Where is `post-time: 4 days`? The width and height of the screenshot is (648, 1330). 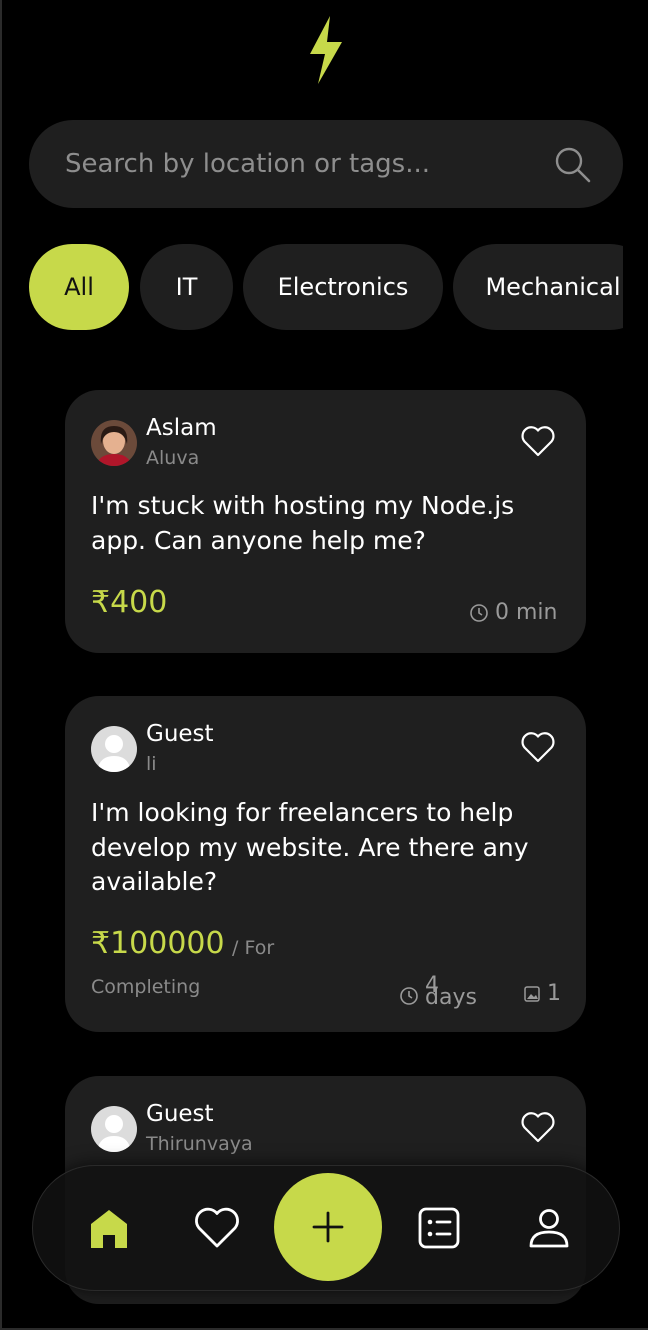
post-time: 4 days is located at coordinates (440, 992).